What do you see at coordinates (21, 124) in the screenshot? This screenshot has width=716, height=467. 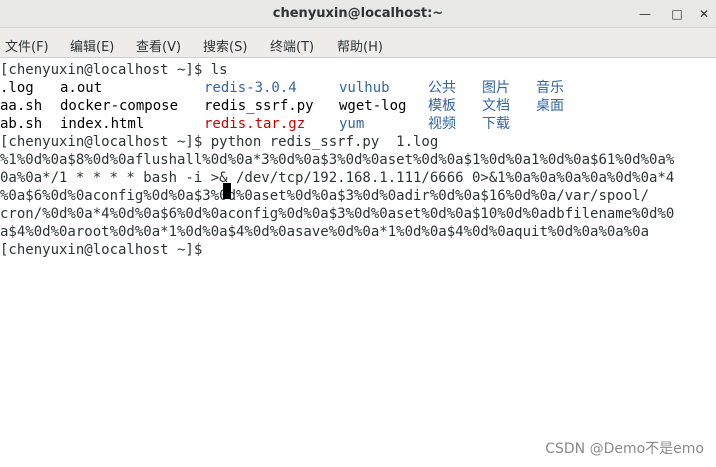 I see `ls-file: ab.sh` at bounding box center [21, 124].